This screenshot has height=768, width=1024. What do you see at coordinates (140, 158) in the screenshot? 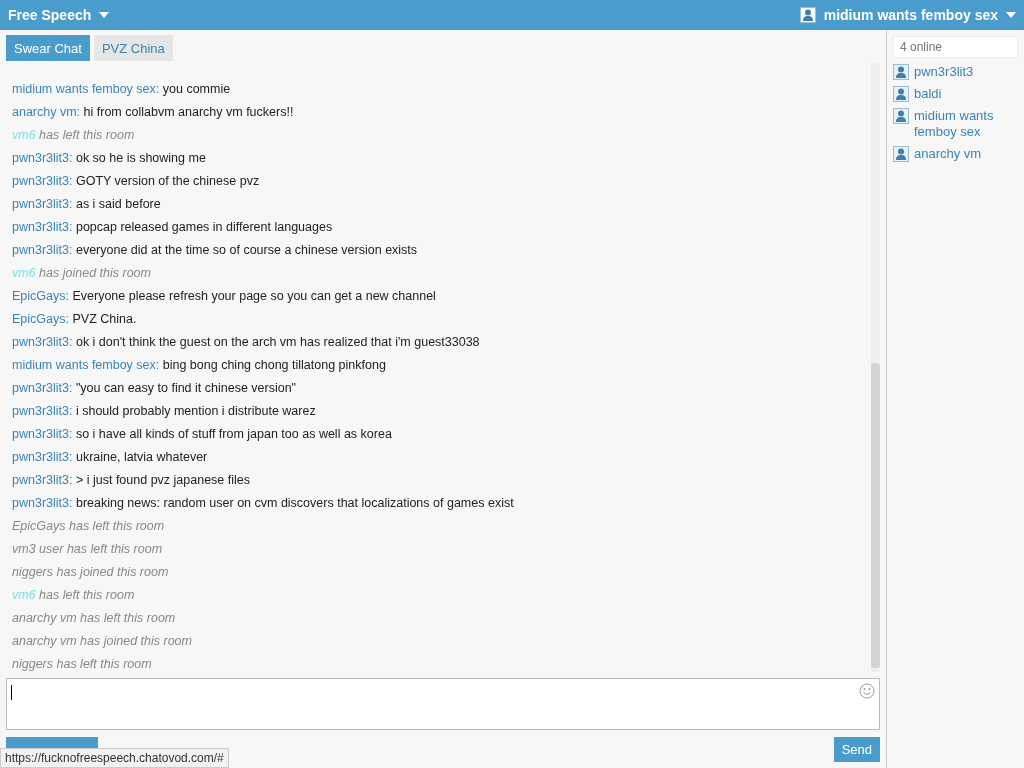
I see `message-text: ok so he is showing me` at bounding box center [140, 158].